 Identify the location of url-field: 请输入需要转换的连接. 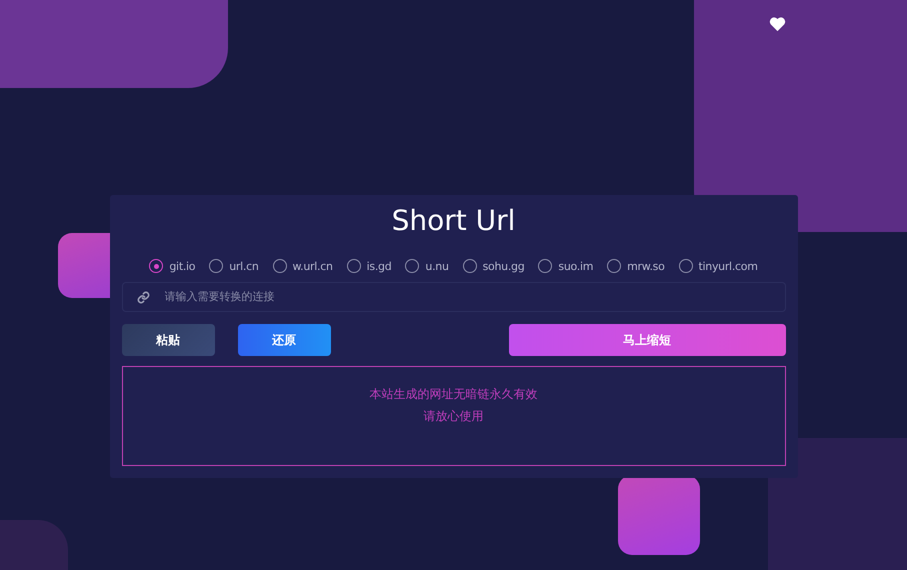
(454, 297).